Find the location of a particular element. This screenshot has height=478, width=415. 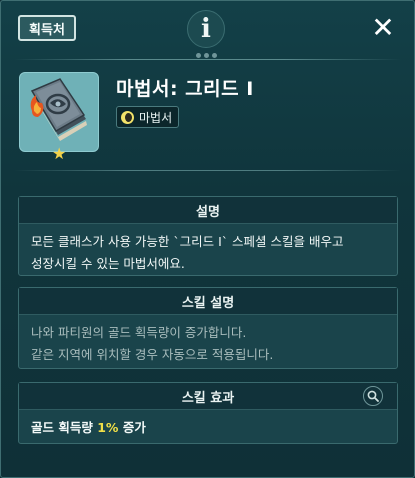

skill-effect-title: 스킬 효과 is located at coordinates (208, 398).